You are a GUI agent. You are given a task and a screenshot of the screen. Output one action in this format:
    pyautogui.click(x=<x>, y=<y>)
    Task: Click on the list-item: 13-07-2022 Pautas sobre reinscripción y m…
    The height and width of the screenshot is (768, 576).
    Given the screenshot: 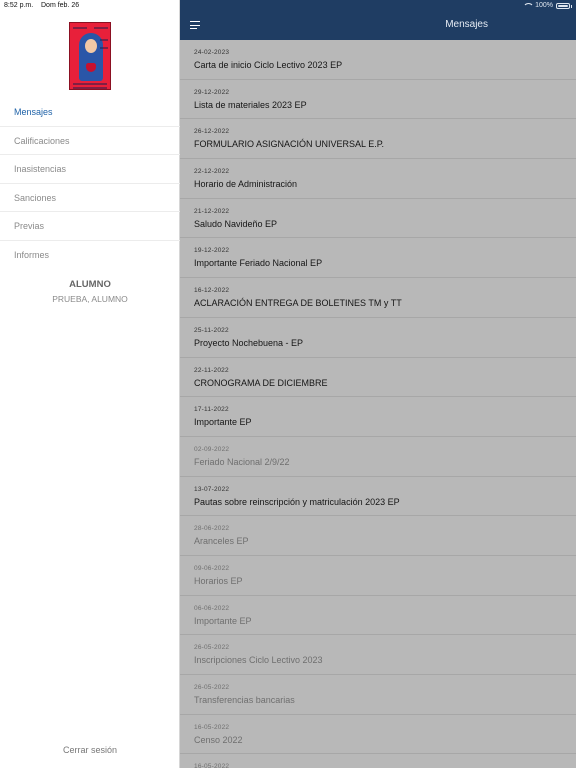 What is the action you would take?
    pyautogui.click(x=378, y=497)
    